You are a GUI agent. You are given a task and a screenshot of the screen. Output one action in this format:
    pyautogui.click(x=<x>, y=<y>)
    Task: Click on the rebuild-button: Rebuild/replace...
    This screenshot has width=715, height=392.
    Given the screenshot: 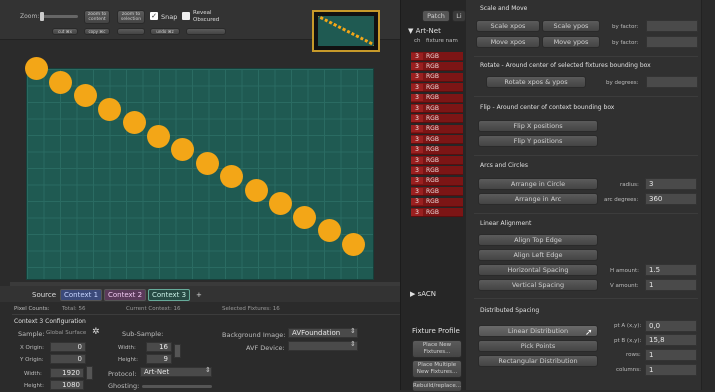 What is the action you would take?
    pyautogui.click(x=437, y=386)
    